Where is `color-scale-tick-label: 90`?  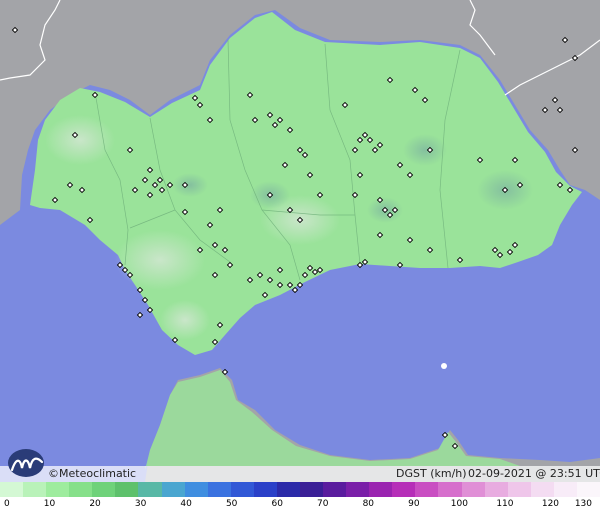 color-scale-tick-label: 90 is located at coordinates (414, 504).